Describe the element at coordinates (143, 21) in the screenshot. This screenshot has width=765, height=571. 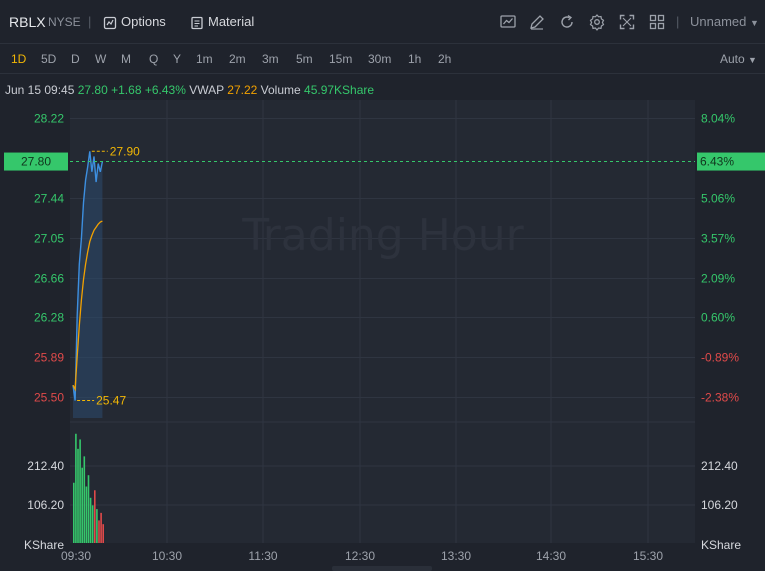
I see `options-label: Options` at that location.